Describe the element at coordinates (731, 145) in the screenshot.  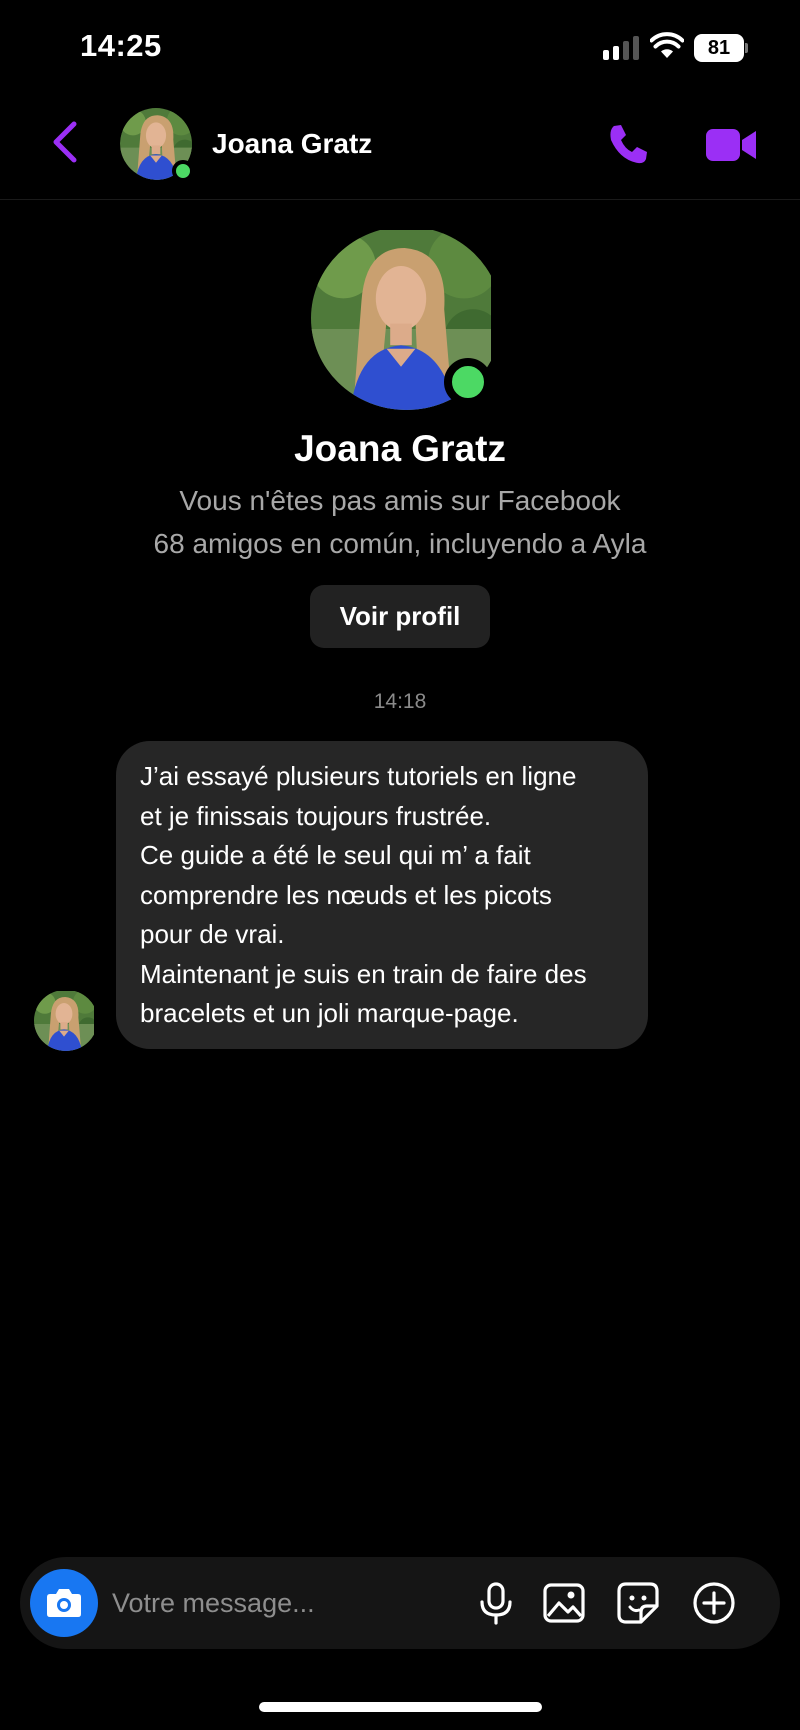
I see `video-camera-icon` at that location.